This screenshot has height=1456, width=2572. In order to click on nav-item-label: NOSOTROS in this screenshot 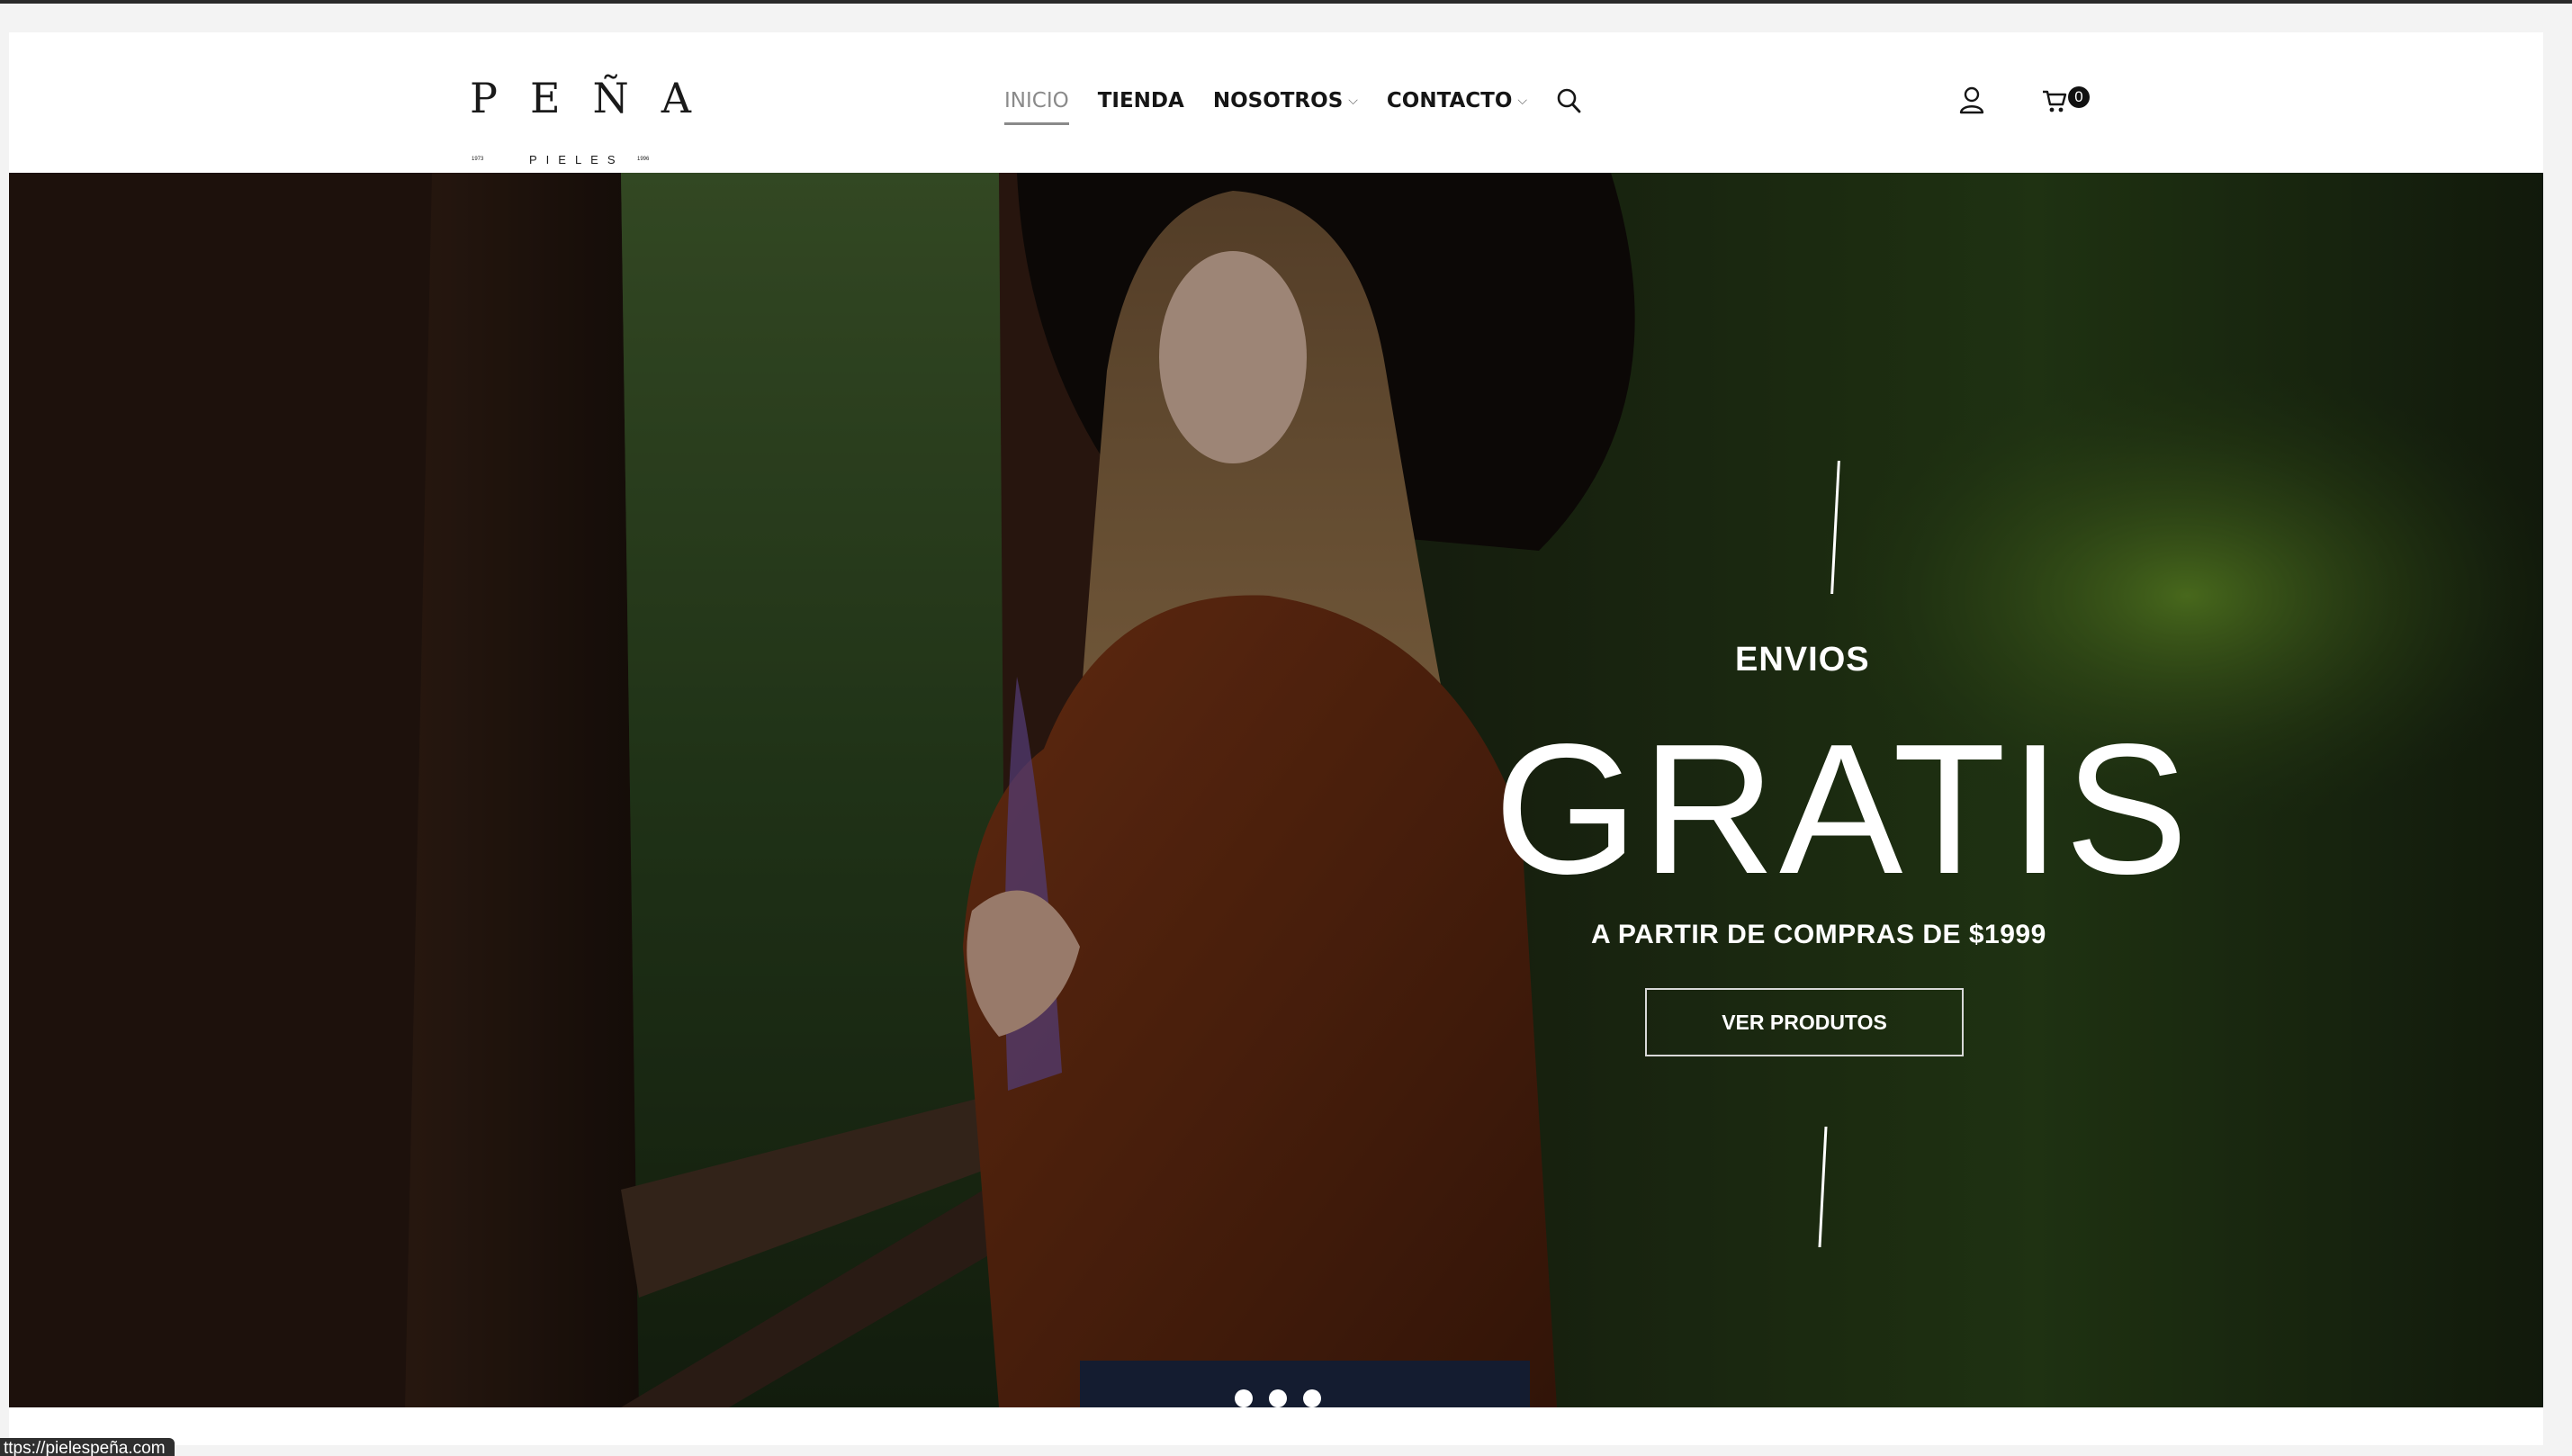, I will do `click(1278, 101)`.